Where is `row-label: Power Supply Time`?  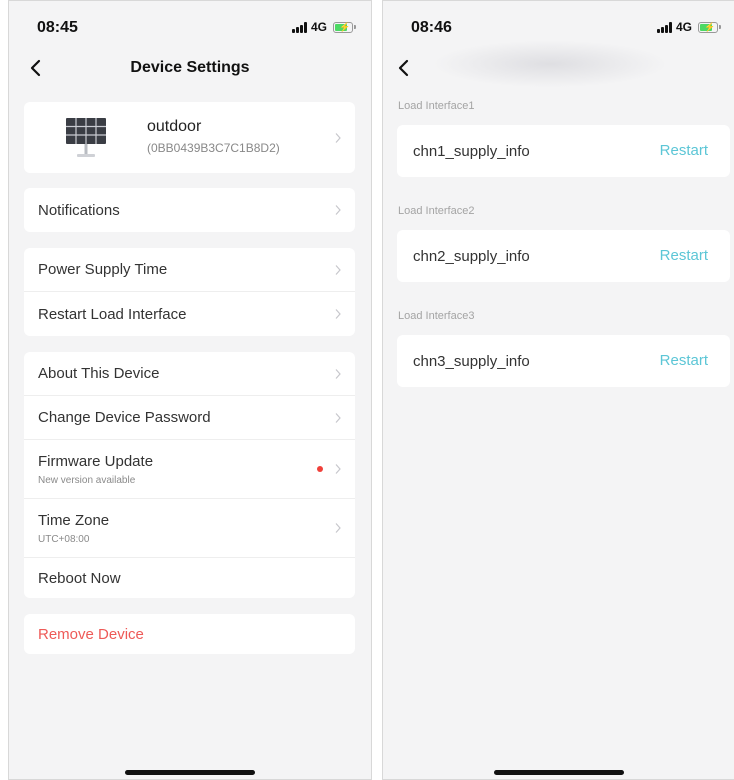 row-label: Power Supply Time is located at coordinates (103, 269).